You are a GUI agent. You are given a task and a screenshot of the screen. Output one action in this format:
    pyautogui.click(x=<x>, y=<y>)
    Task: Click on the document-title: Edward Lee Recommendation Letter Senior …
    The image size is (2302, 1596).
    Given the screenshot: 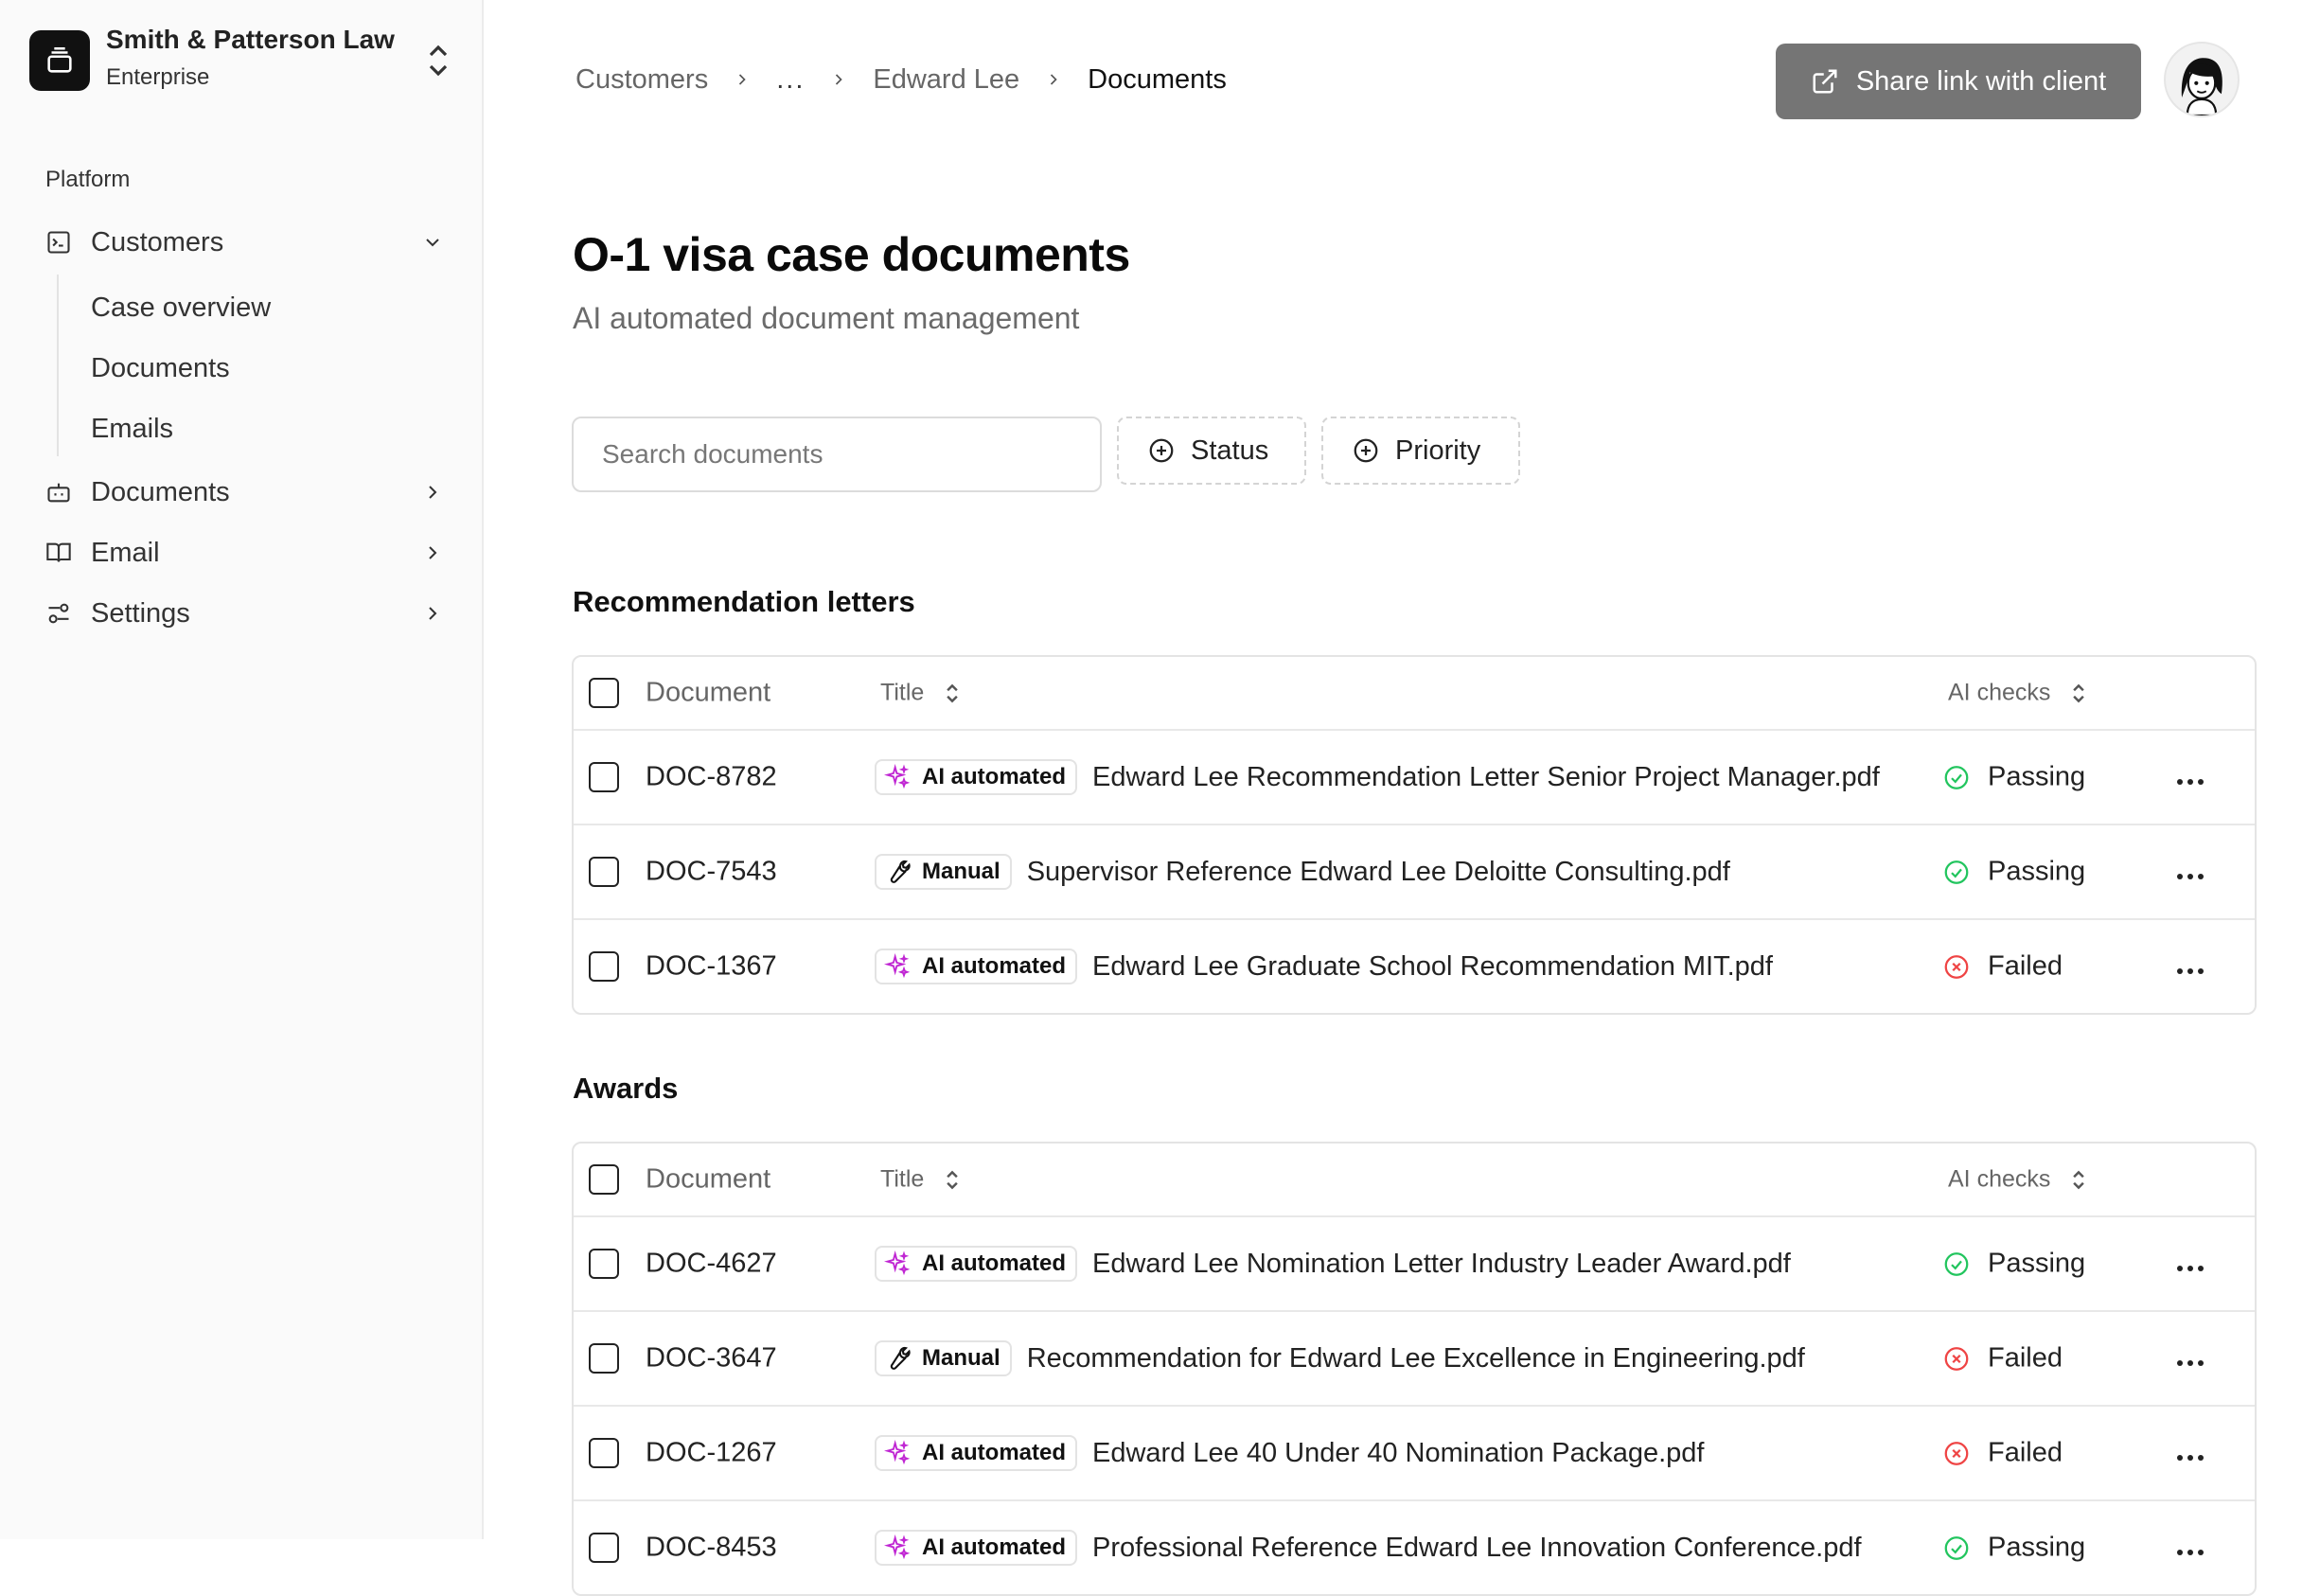 What is the action you would take?
    pyautogui.click(x=1486, y=778)
    